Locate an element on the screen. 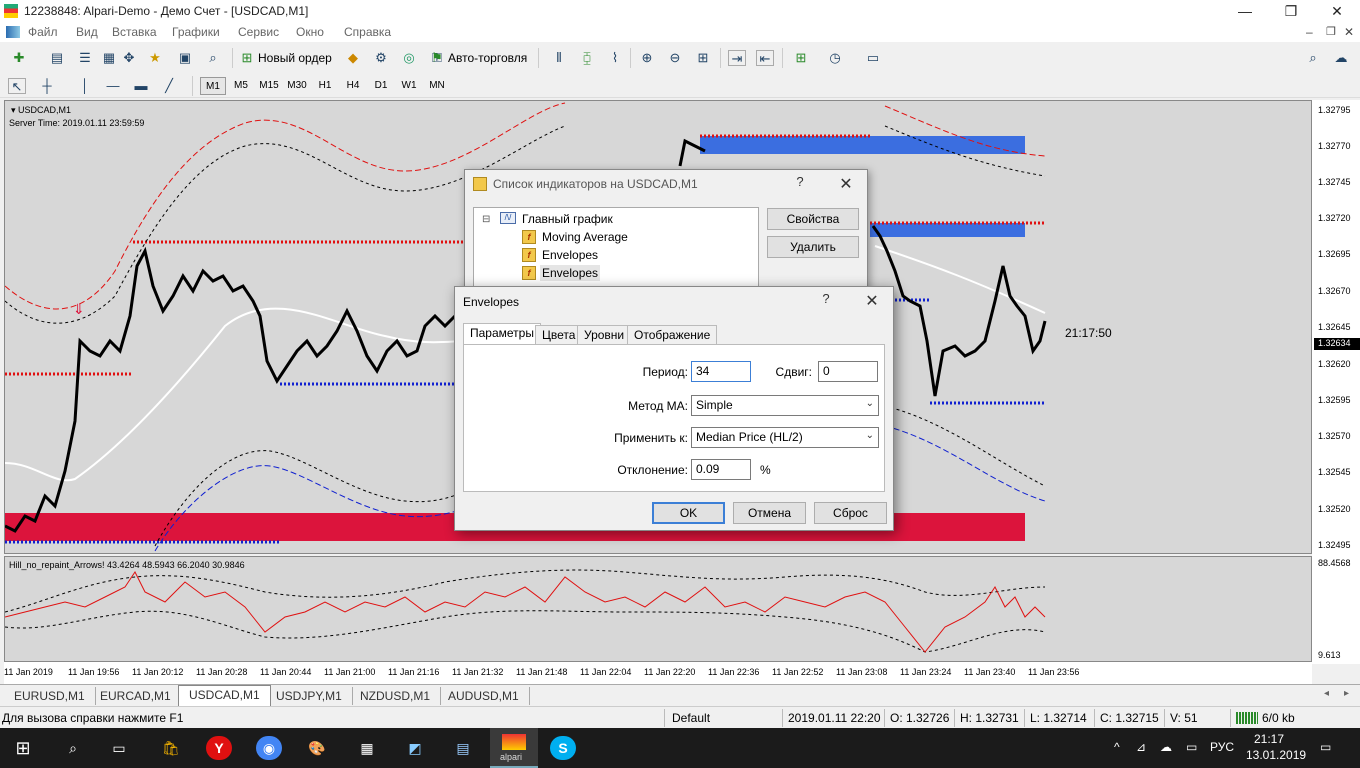 Image resolution: width=1360 pixels, height=768 pixels. cloud-icon: ☁ is located at coordinates (1166, 747).